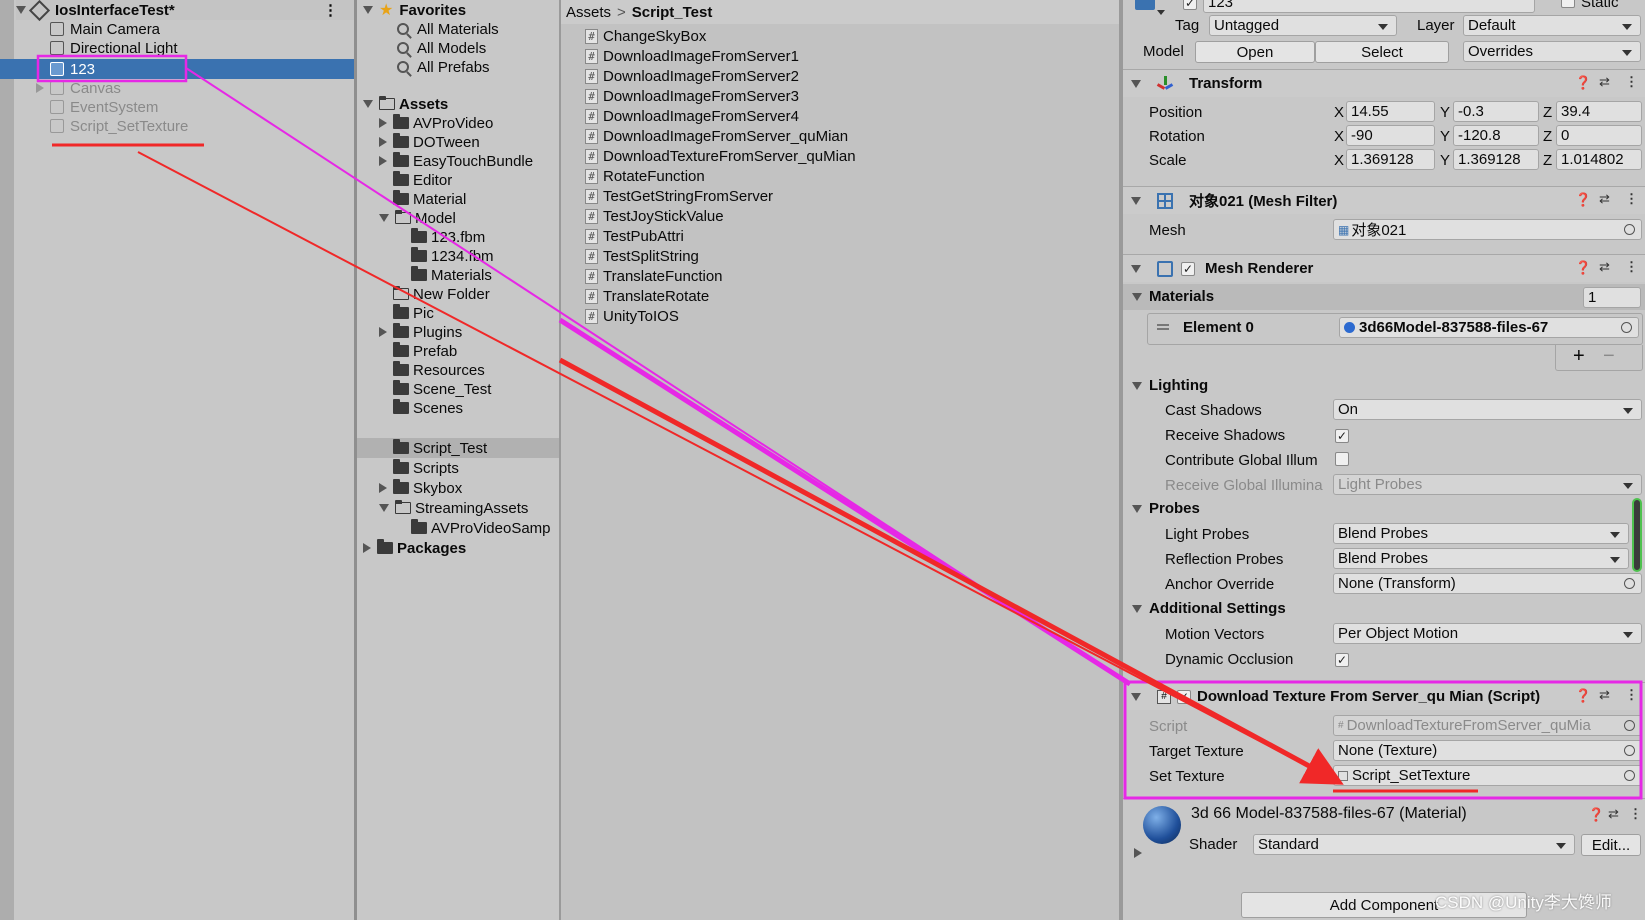  Describe the element at coordinates (672, 12) in the screenshot. I see `breadcrumb-current: Script_Test` at that location.